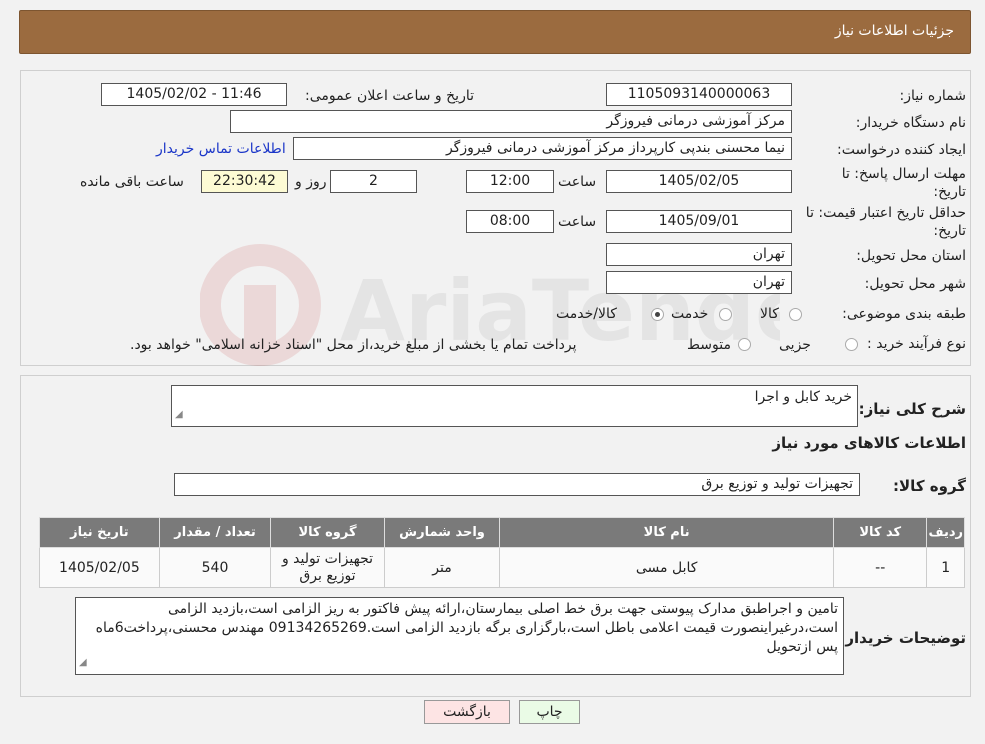 Image resolution: width=985 pixels, height=744 pixels. What do you see at coordinates (510, 221) in the screenshot?
I see `price-valid-time-field: 08:00` at bounding box center [510, 221].